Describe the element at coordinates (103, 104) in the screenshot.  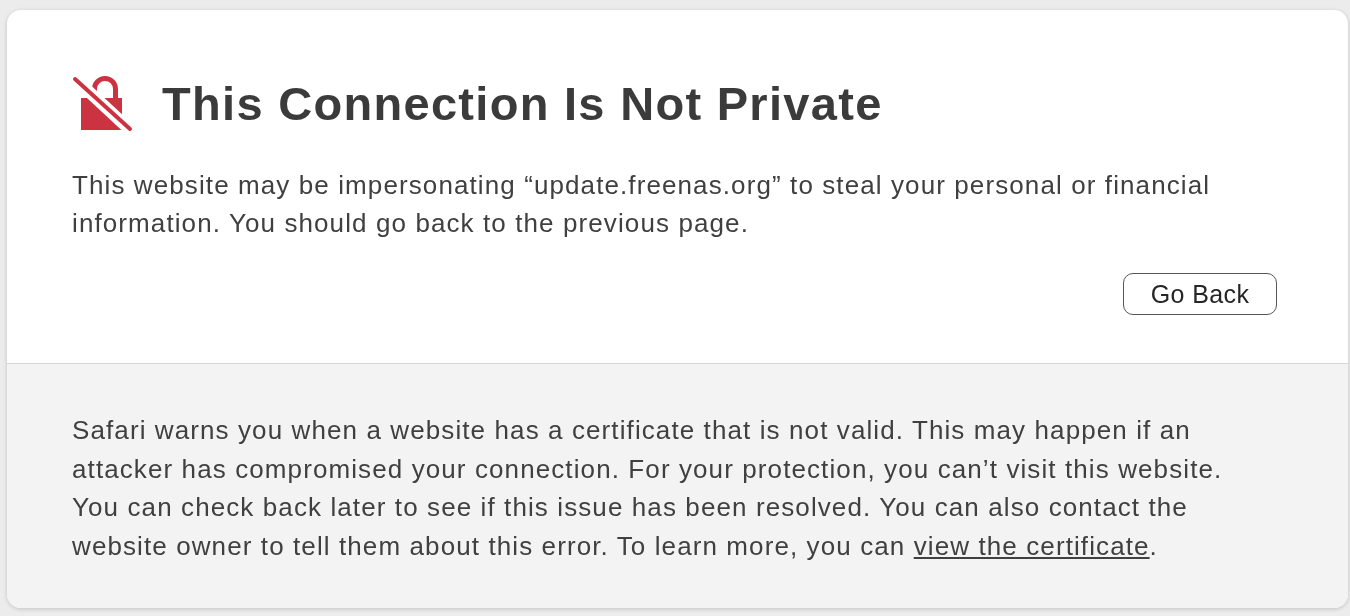
I see `crossed-lock-icon` at that location.